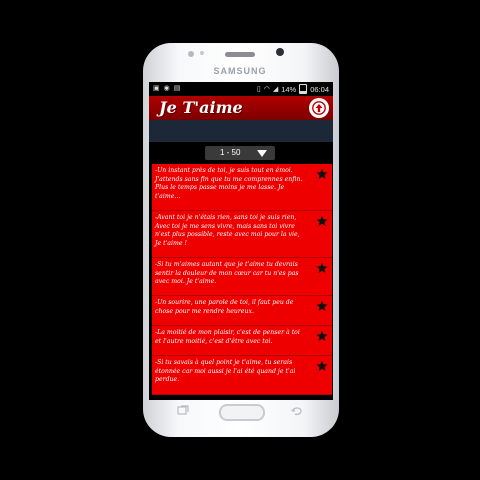  What do you see at coordinates (297, 411) in the screenshot?
I see `back-icon` at bounding box center [297, 411].